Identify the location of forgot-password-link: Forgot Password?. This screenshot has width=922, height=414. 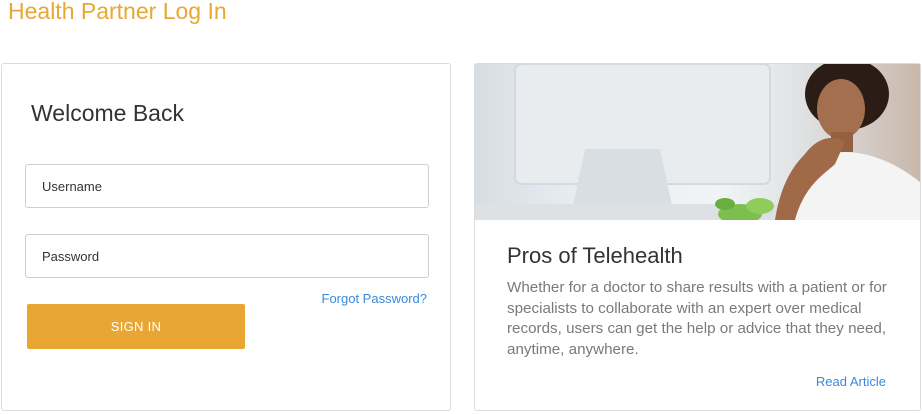
(375, 298).